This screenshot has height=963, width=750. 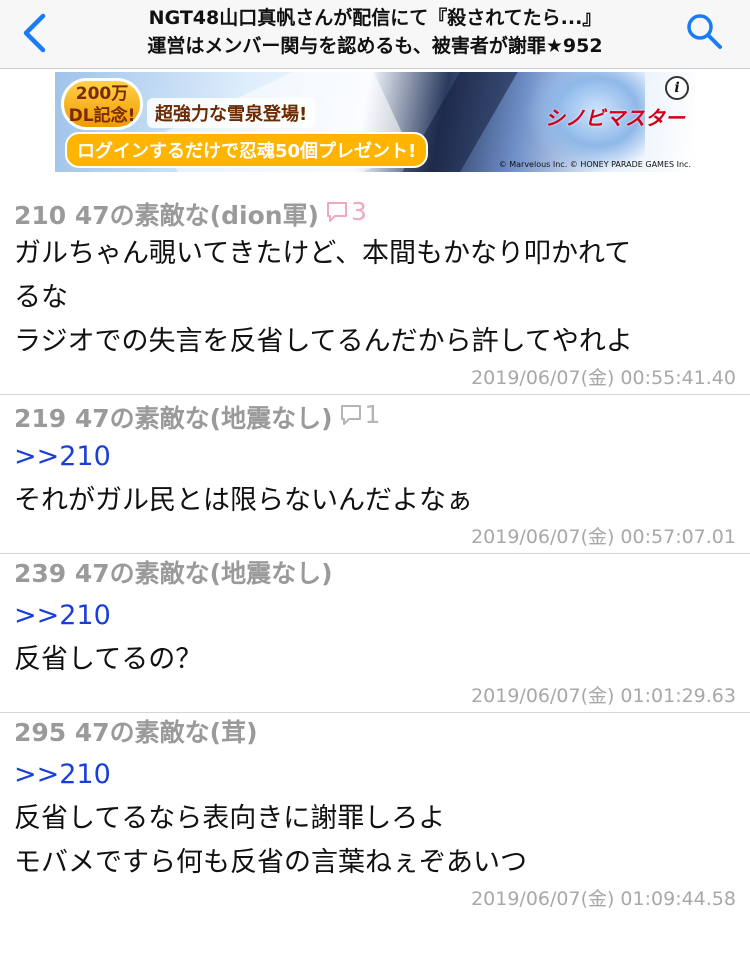 I want to click on post-header-text: 219 47の素敵な(地震なし), so click(x=173, y=418).